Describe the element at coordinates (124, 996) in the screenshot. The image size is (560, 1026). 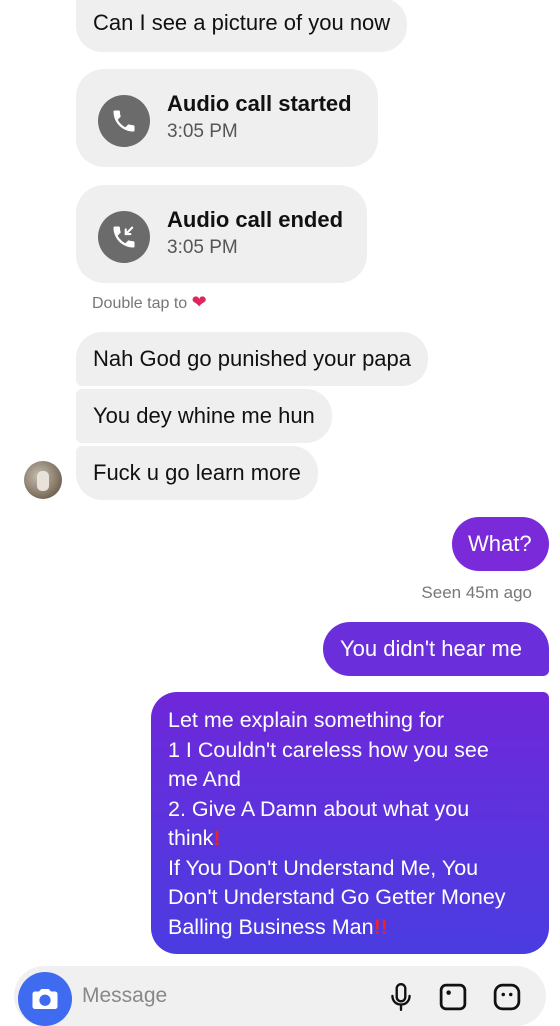
I see `message-input: Message` at that location.